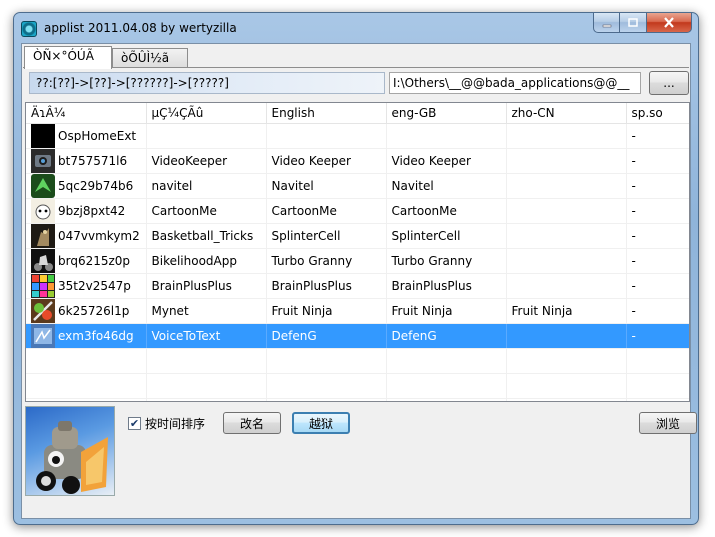 This screenshot has height=537, width=715. I want to click on cell-name: BrainPlusPlus, so click(206, 286).